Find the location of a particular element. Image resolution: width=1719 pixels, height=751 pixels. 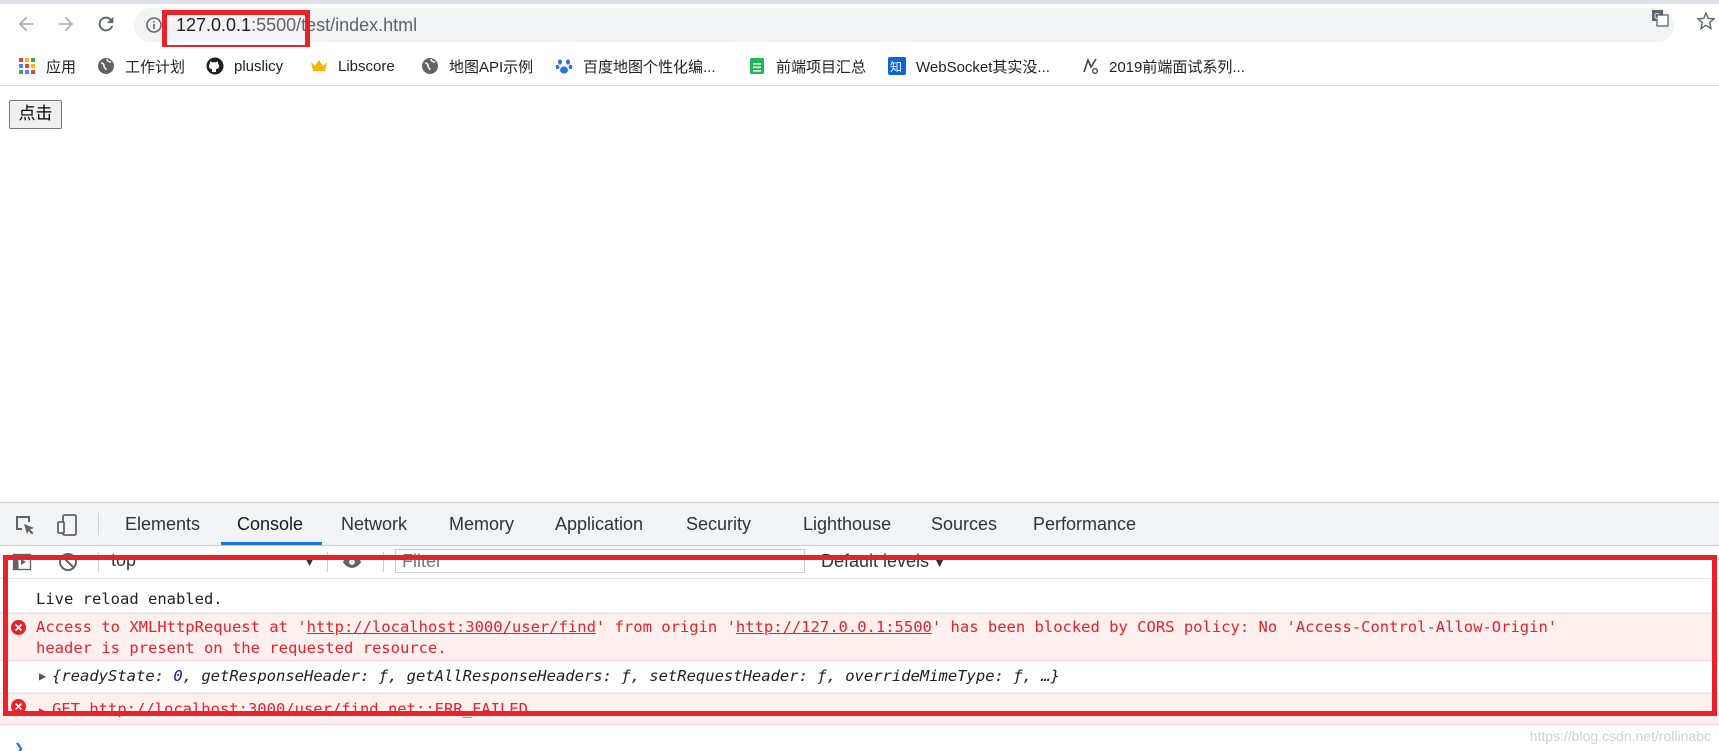

message-part: Access to XMLHttpRequest at ' is located at coordinates (171, 627).